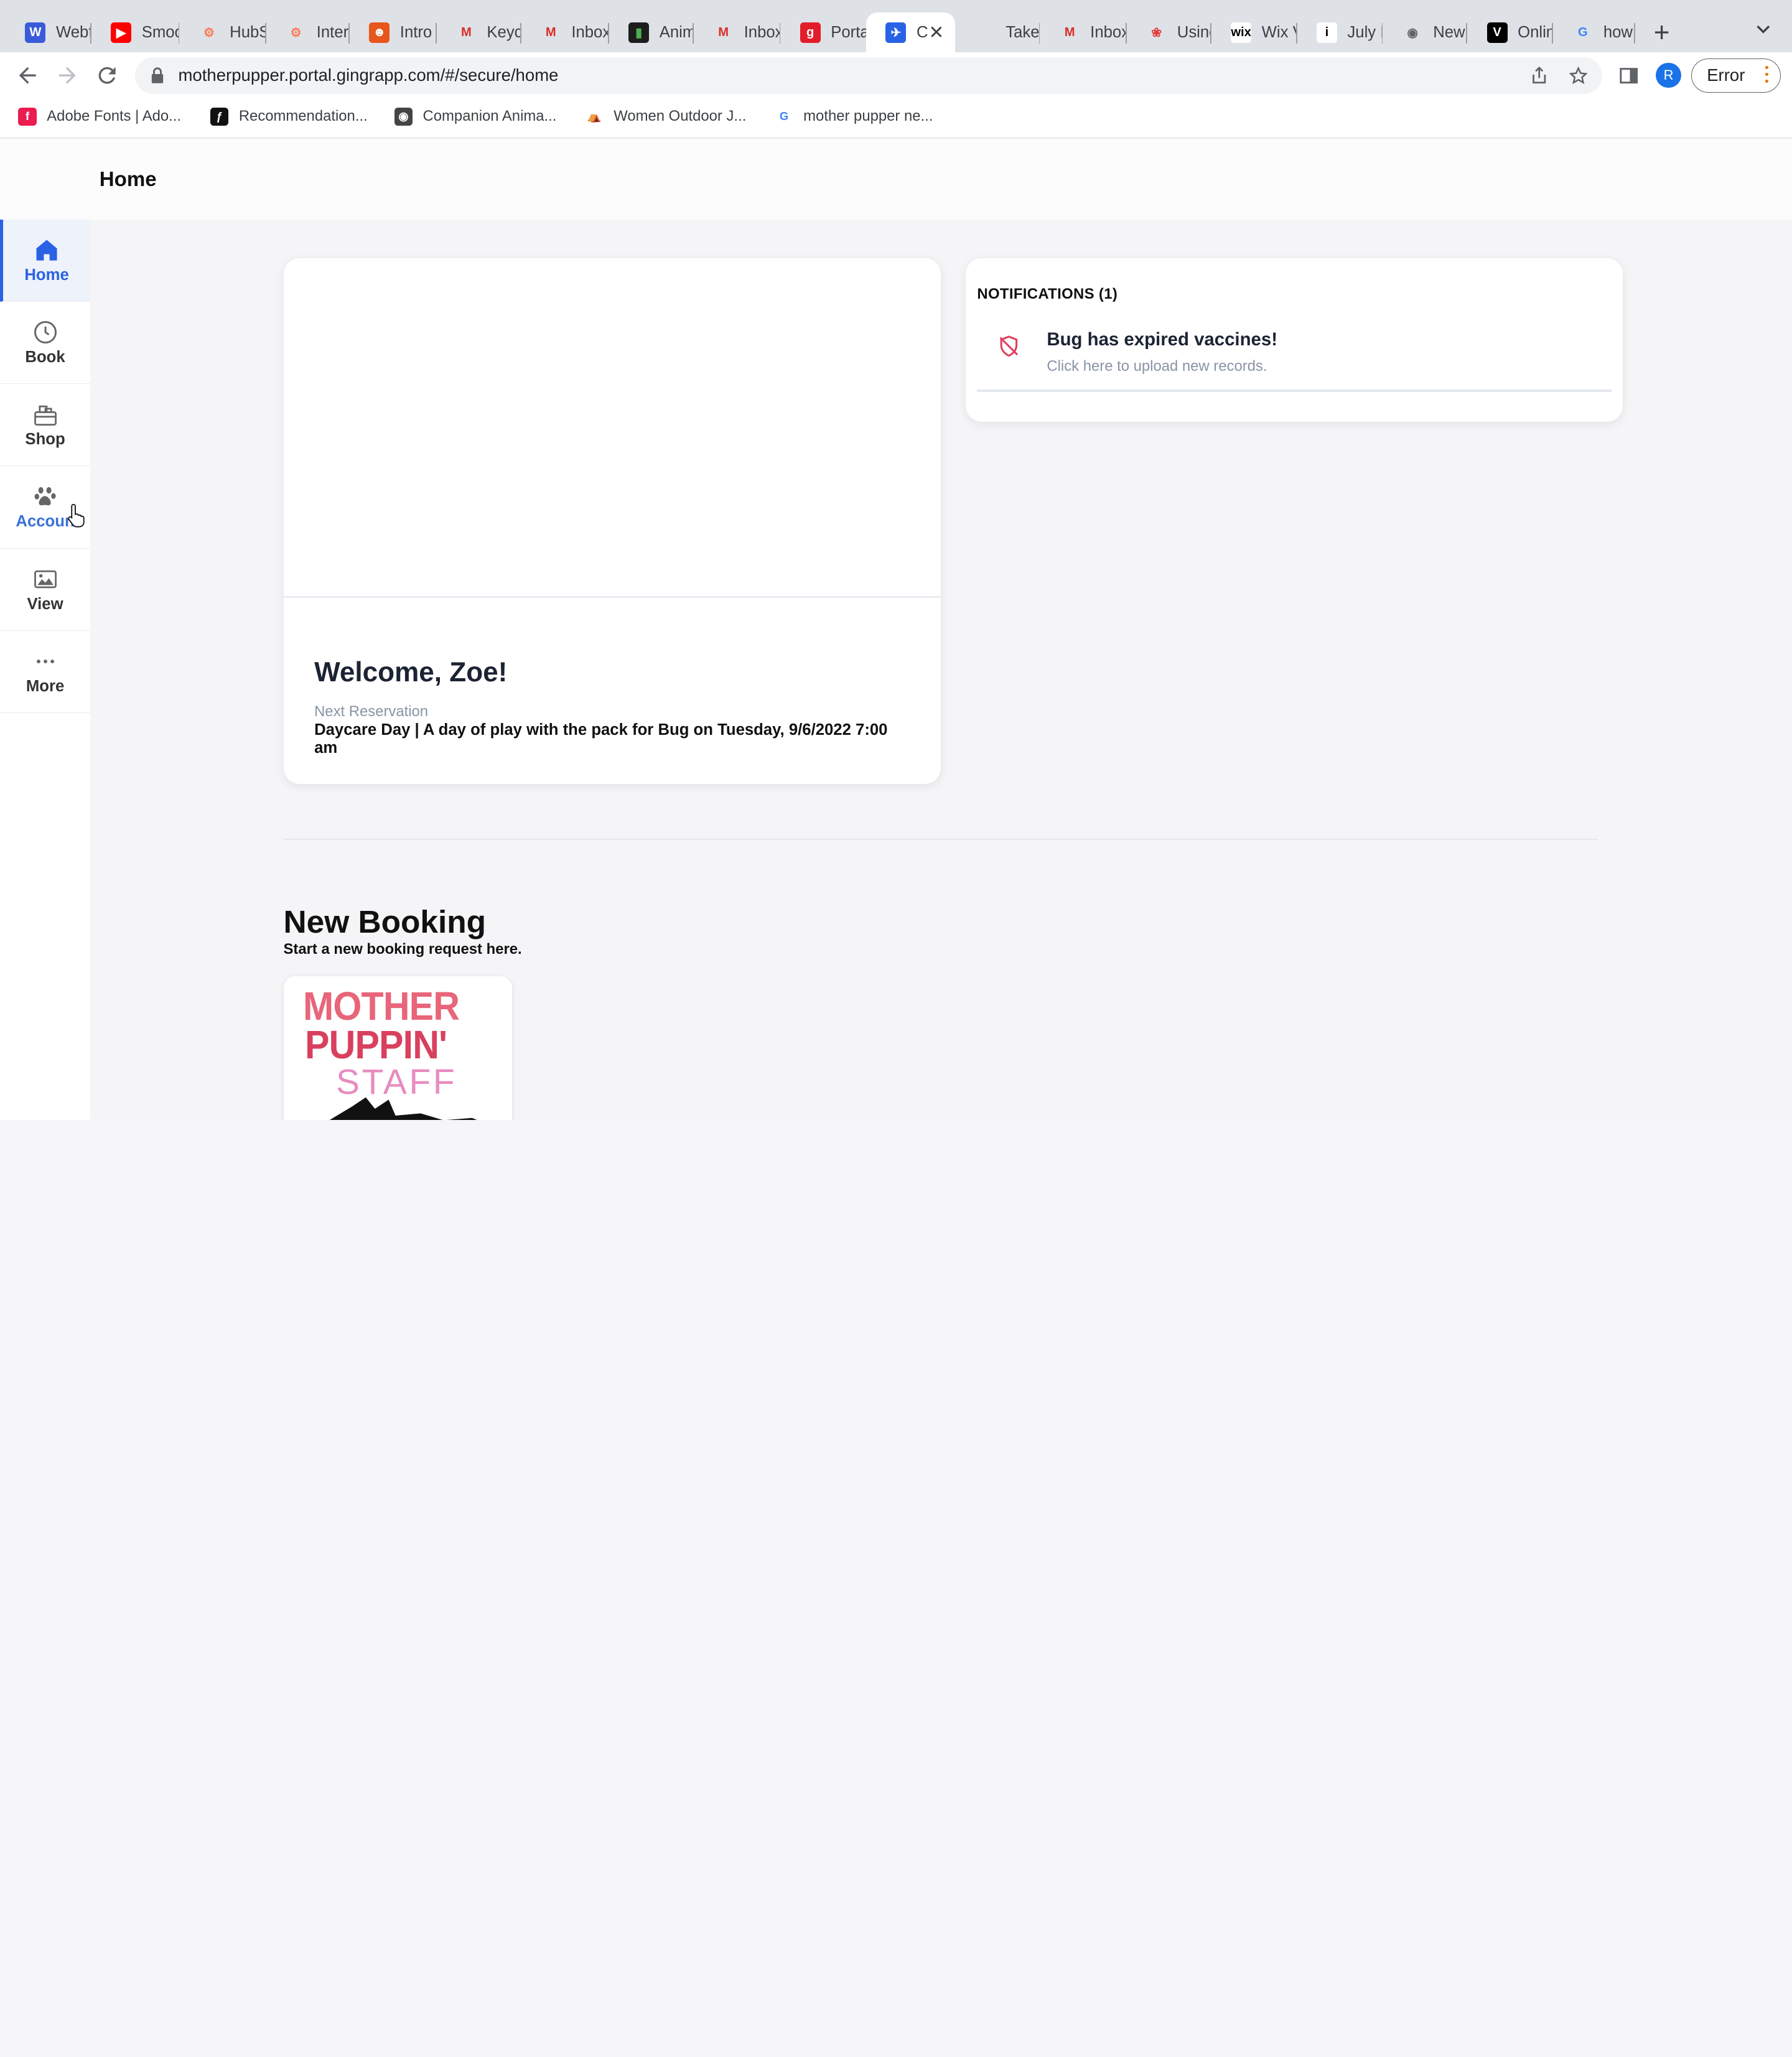  What do you see at coordinates (1763, 29) in the screenshot?
I see `tab-search-chevron-icon` at bounding box center [1763, 29].